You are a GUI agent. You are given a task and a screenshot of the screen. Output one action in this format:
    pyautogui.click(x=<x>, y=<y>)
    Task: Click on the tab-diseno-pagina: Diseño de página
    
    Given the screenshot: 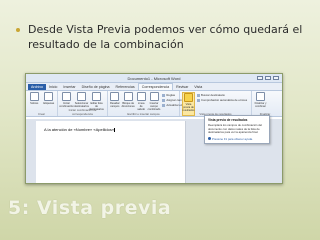 What is the action you would take?
    pyautogui.click(x=96, y=87)
    